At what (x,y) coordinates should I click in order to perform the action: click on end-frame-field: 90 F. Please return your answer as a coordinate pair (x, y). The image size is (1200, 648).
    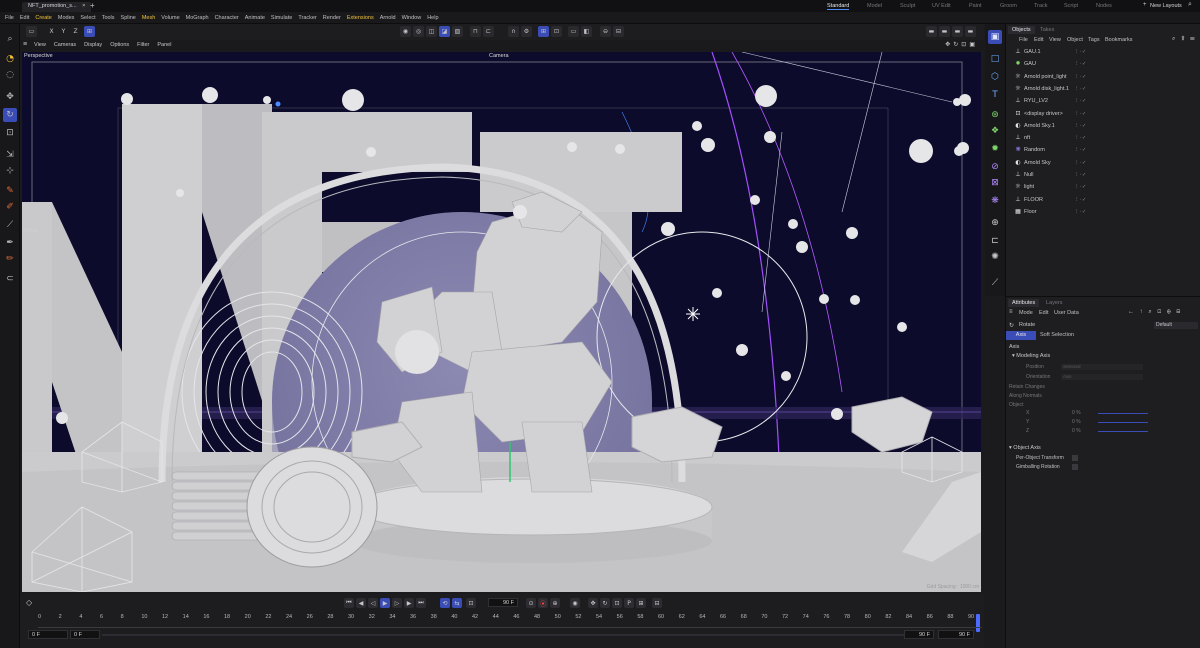
    Looking at the image, I should click on (956, 634).